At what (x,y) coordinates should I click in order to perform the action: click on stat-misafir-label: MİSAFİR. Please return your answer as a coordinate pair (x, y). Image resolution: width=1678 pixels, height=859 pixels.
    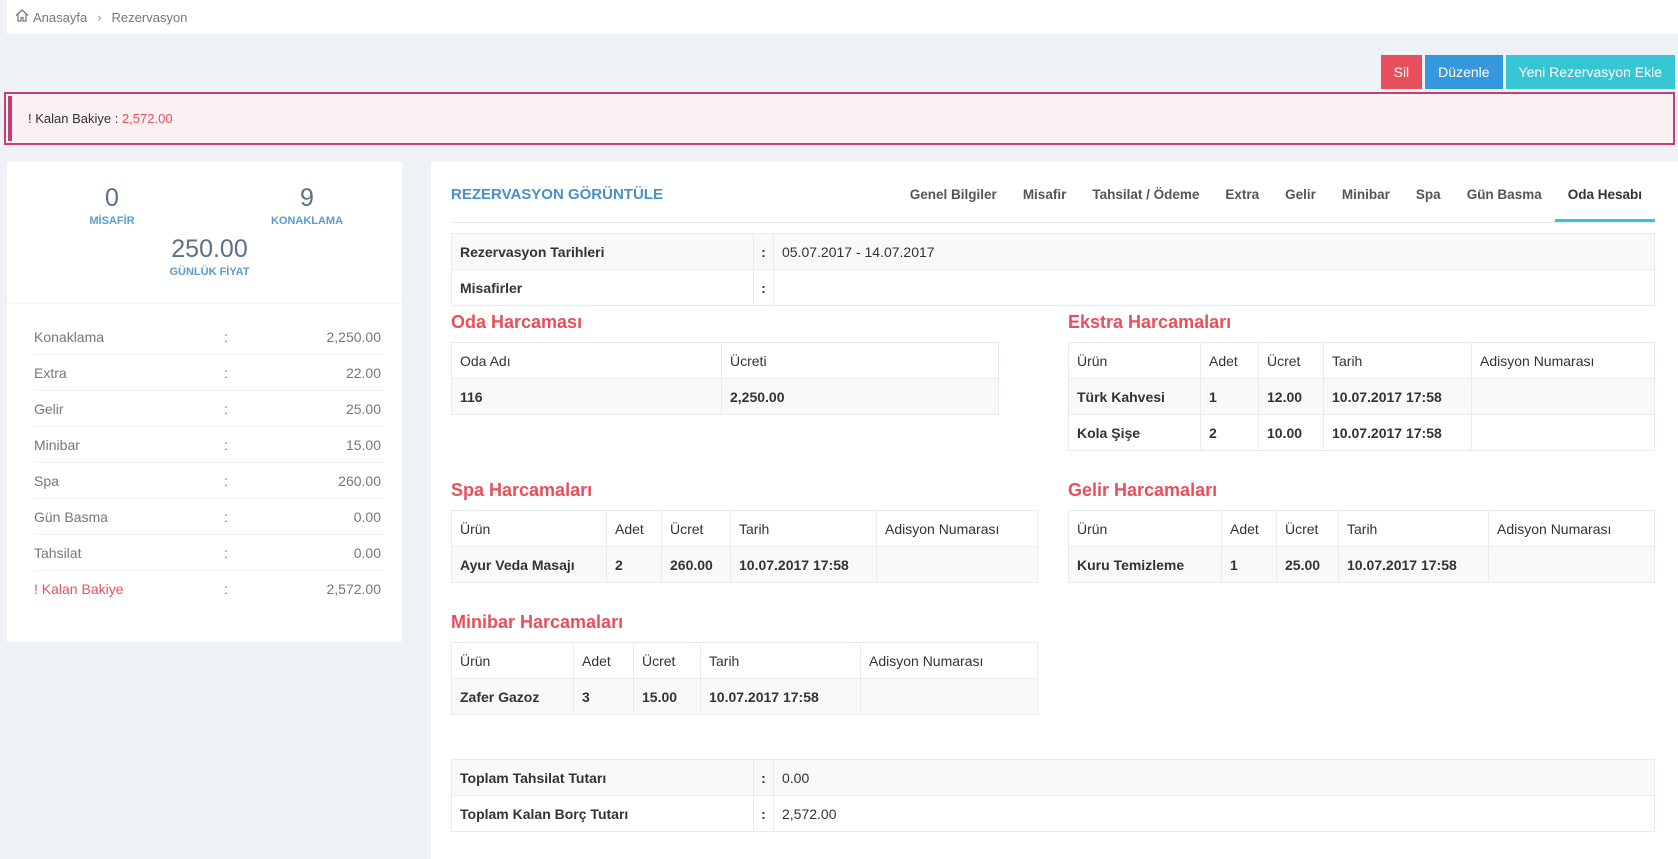
    Looking at the image, I should click on (112, 221).